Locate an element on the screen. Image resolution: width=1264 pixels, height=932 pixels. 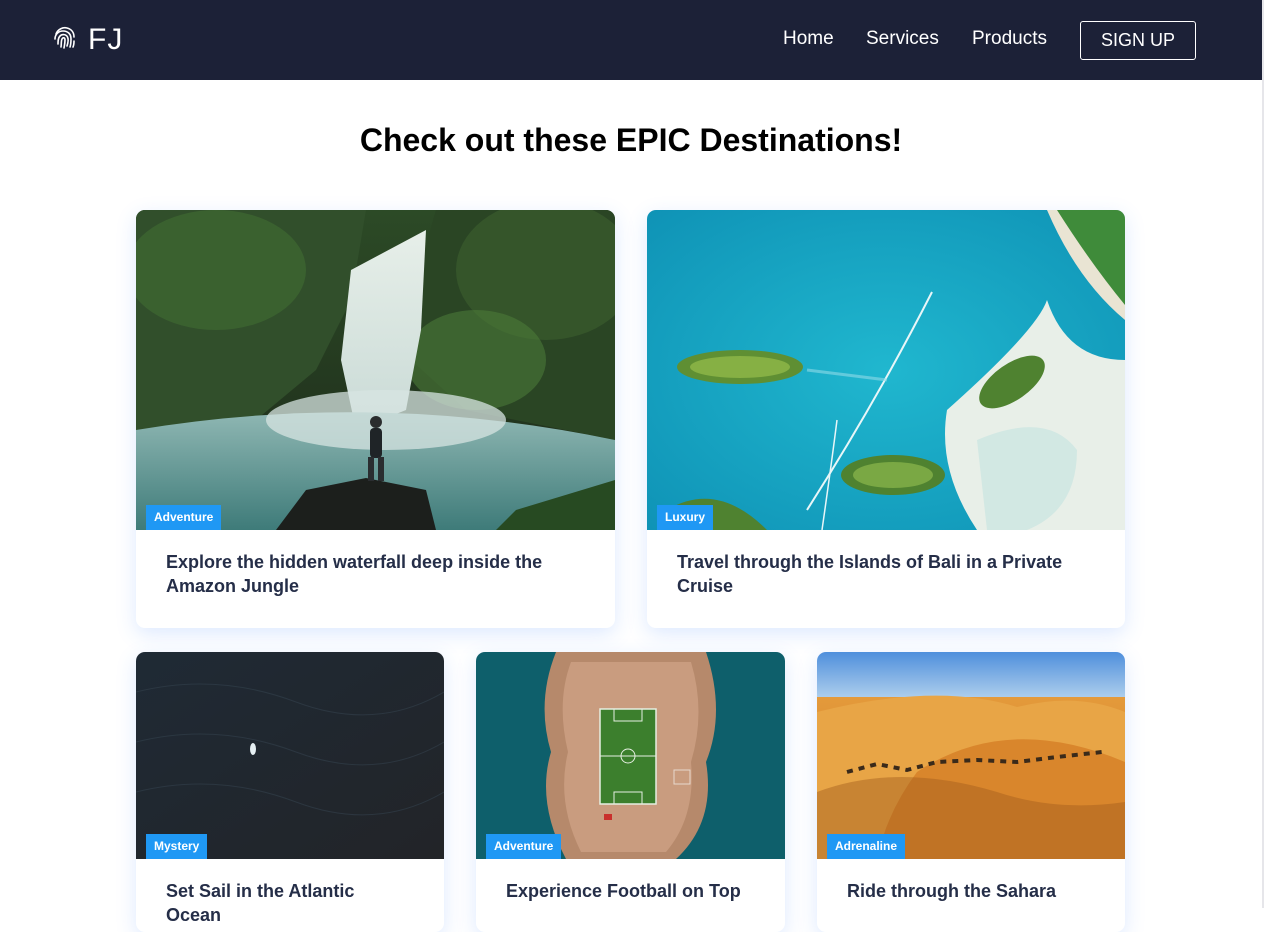
destination-card-ocean: Mystery Set Sail in the Atlantic Ocean is located at coordinates (290, 792).